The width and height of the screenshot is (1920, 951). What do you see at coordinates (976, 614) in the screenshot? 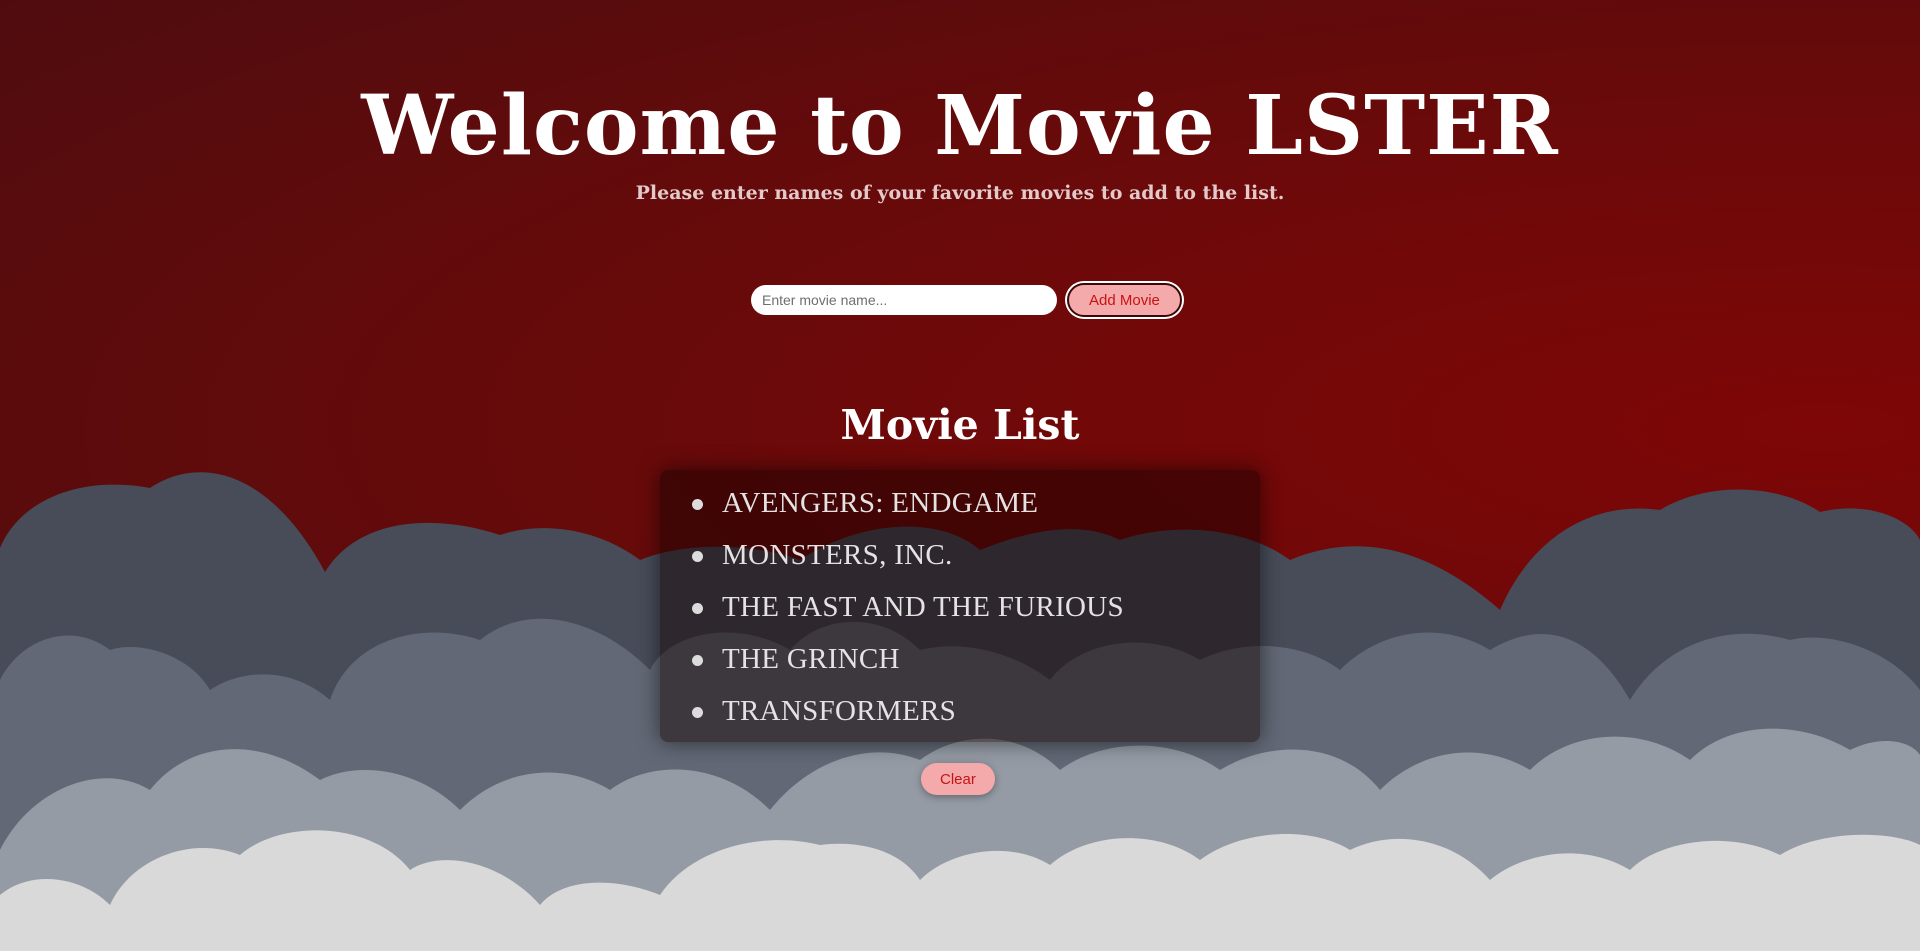
I see `movie-list-item: THE FAST AND THE FURIOUS` at bounding box center [976, 614].